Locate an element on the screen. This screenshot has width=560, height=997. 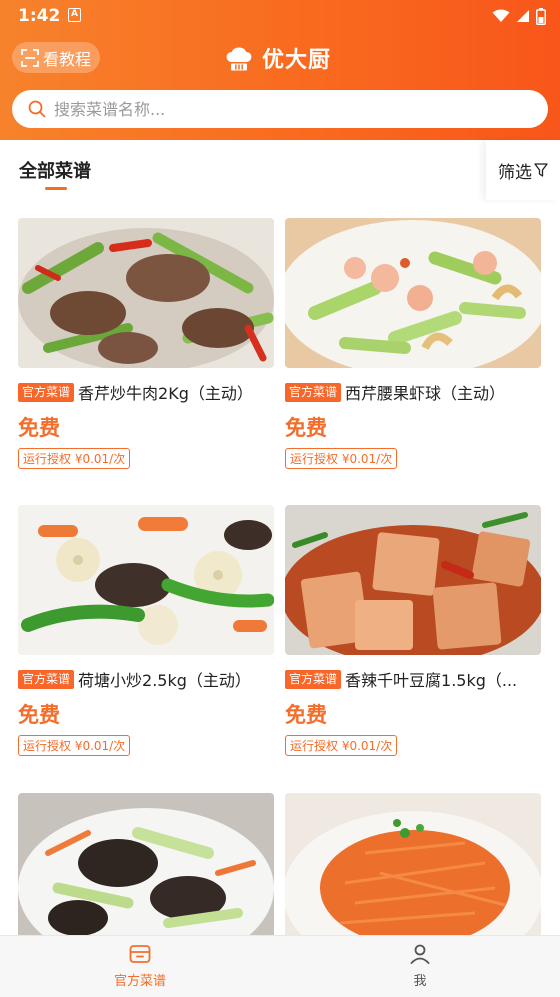
recipe-card: 官方菜谱 西芹腰果虾球（主动） 免费 运行授权 ¥0.01/次 is located at coordinates (413, 343).